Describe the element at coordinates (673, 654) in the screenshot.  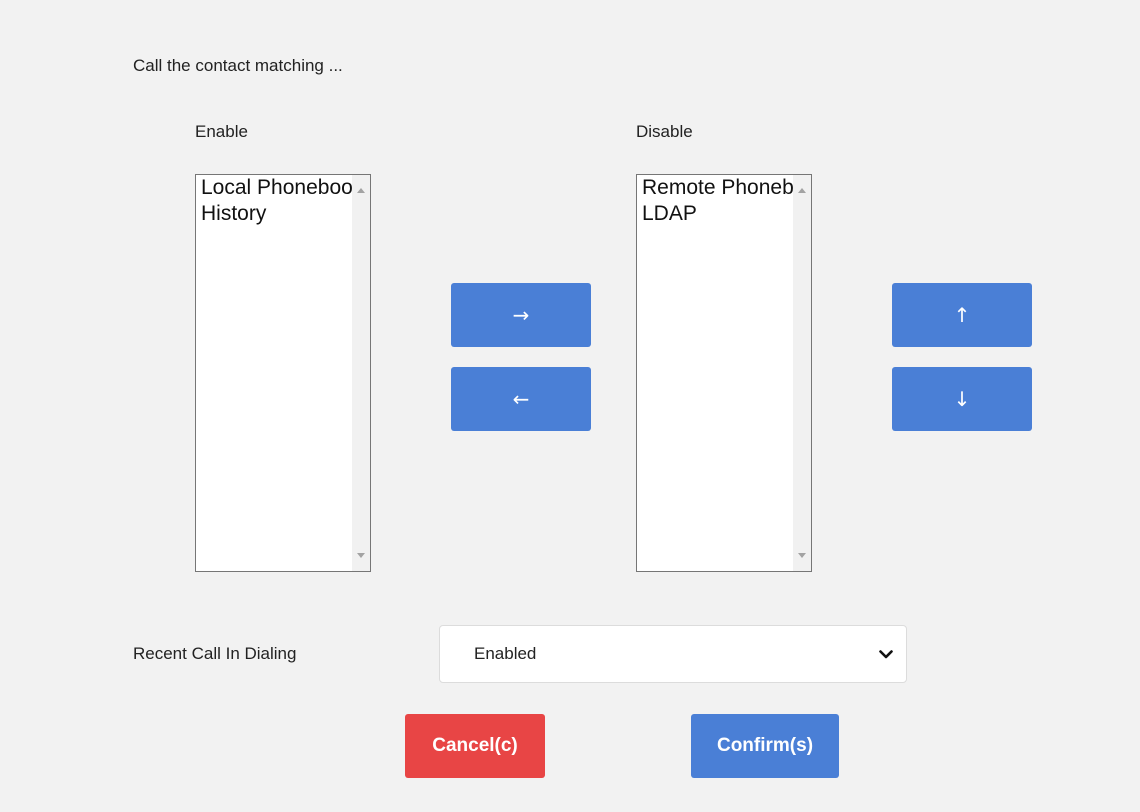
I see `recent-call-select: Enabled` at that location.